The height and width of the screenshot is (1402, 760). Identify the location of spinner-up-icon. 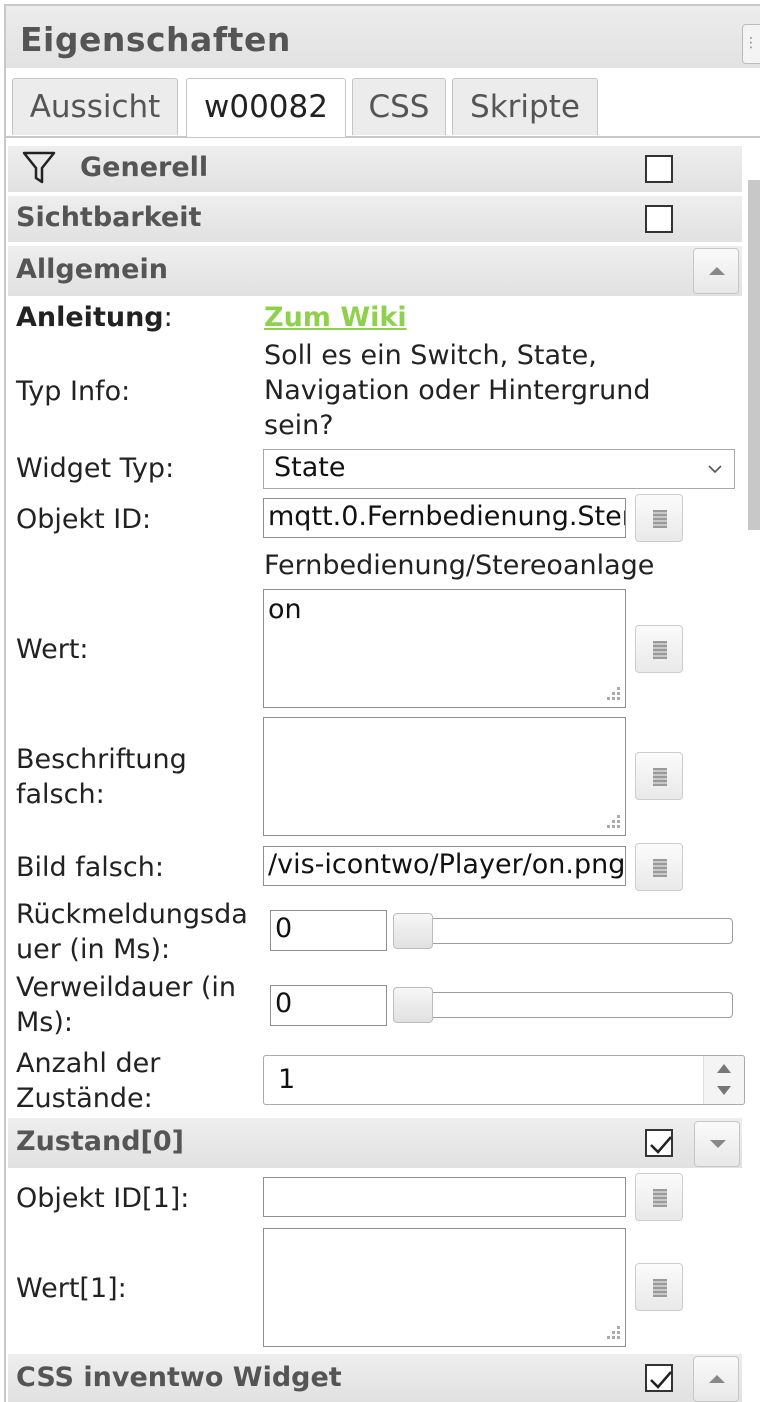
(724, 1068).